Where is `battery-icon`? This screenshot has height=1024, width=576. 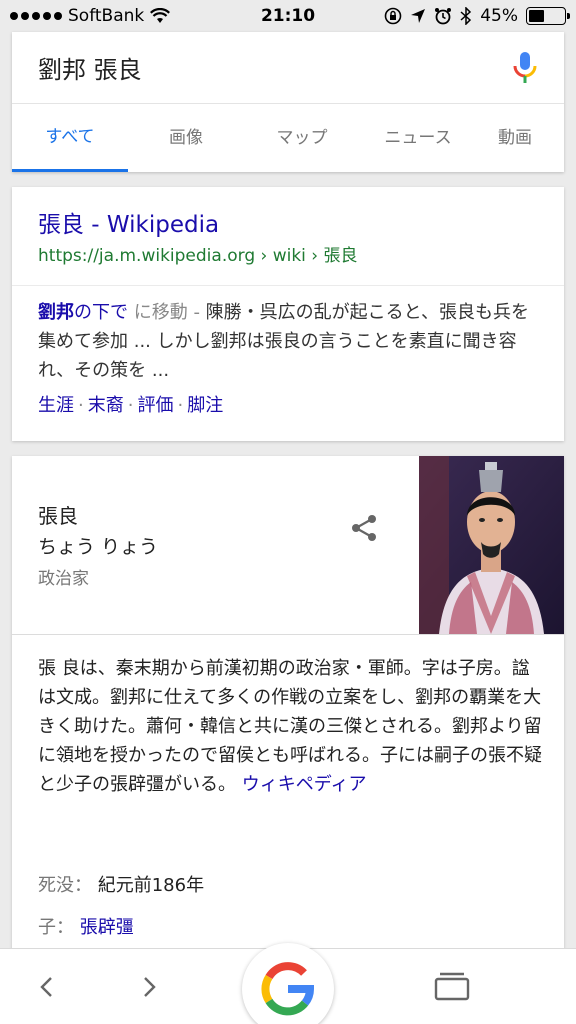 battery-icon is located at coordinates (548, 16).